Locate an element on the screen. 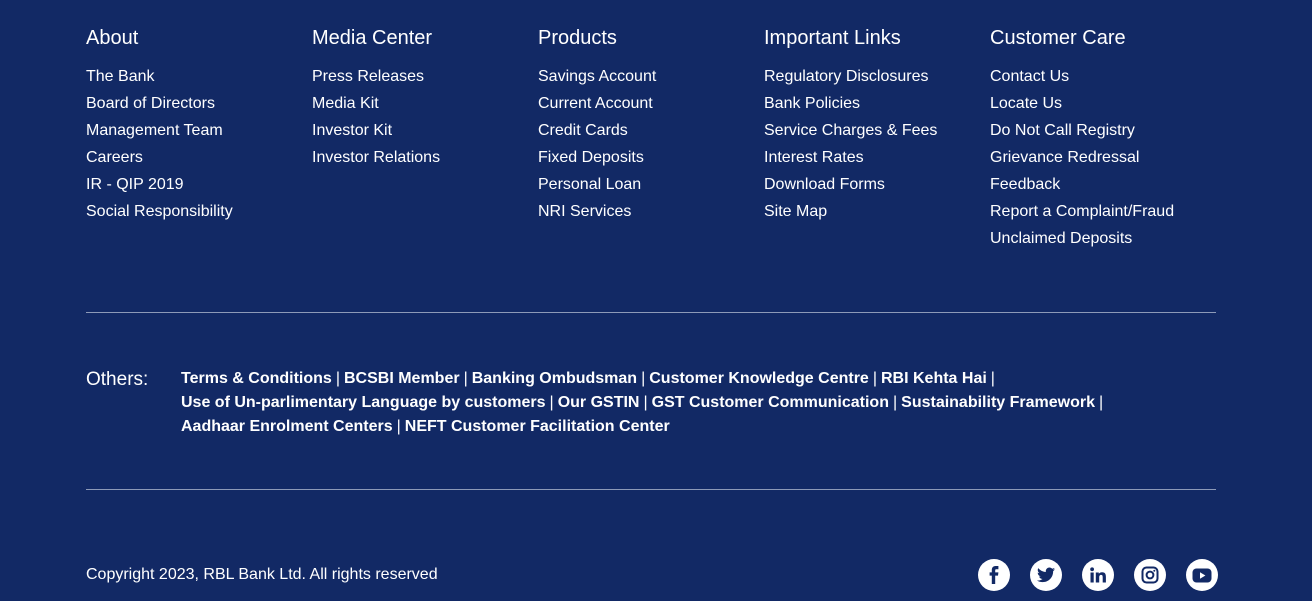 This screenshot has height=601, width=1312. footer-link-do-not-call-registry: Do Not Call Registry is located at coordinates (1062, 131).